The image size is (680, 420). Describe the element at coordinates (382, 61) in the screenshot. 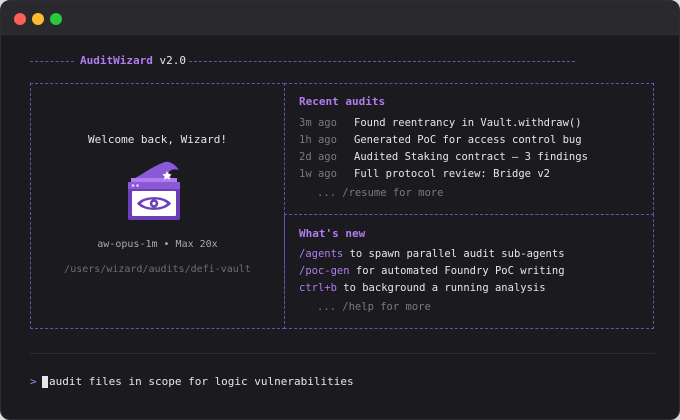

I see `header-divider-right` at that location.